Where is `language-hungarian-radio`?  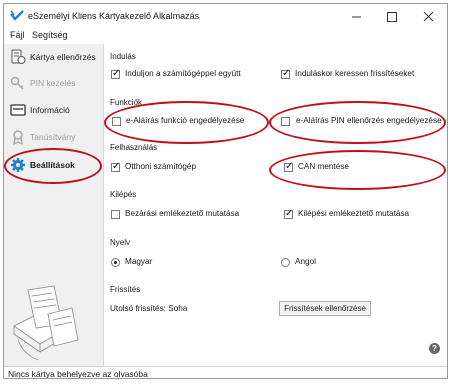
language-hungarian-radio is located at coordinates (115, 262).